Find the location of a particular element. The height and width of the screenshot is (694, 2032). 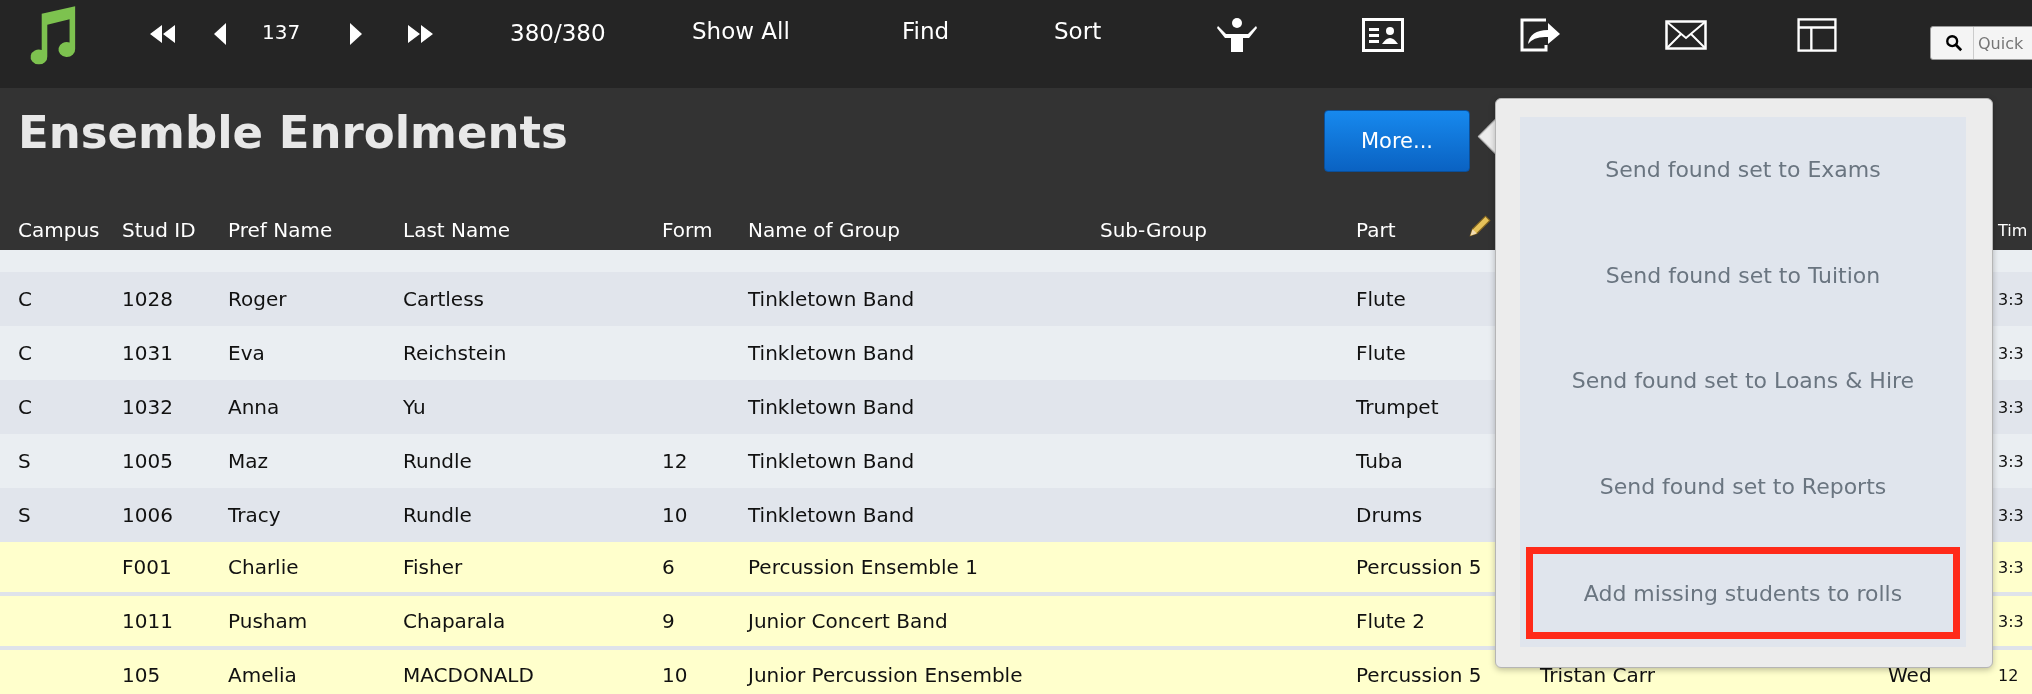

table-row: 105 Amelia MACDONALD 10 Junior Percussion Ensemble Percussion 5 Tristan Carr Wed 12 is located at coordinates (1016, 672).